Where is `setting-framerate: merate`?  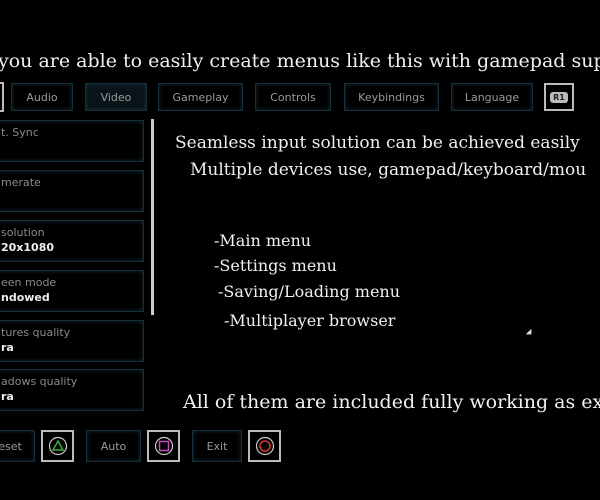 setting-framerate: merate is located at coordinates (72, 191).